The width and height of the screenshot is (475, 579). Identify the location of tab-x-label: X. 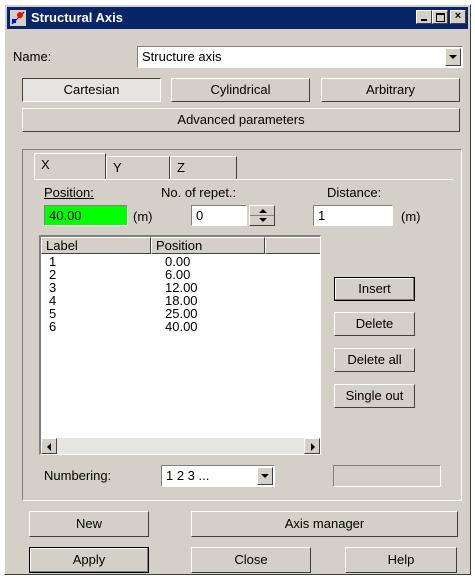
(45, 164).